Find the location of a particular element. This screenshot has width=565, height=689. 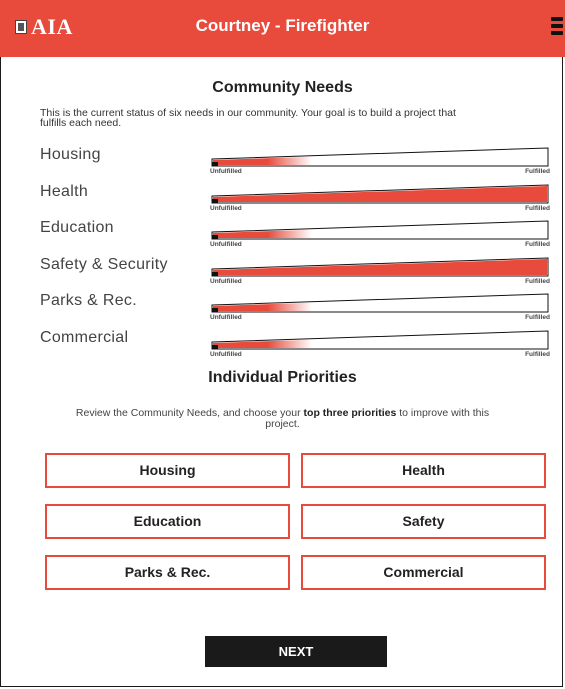

page-title: Courtney - Firefighter is located at coordinates (282, 25).